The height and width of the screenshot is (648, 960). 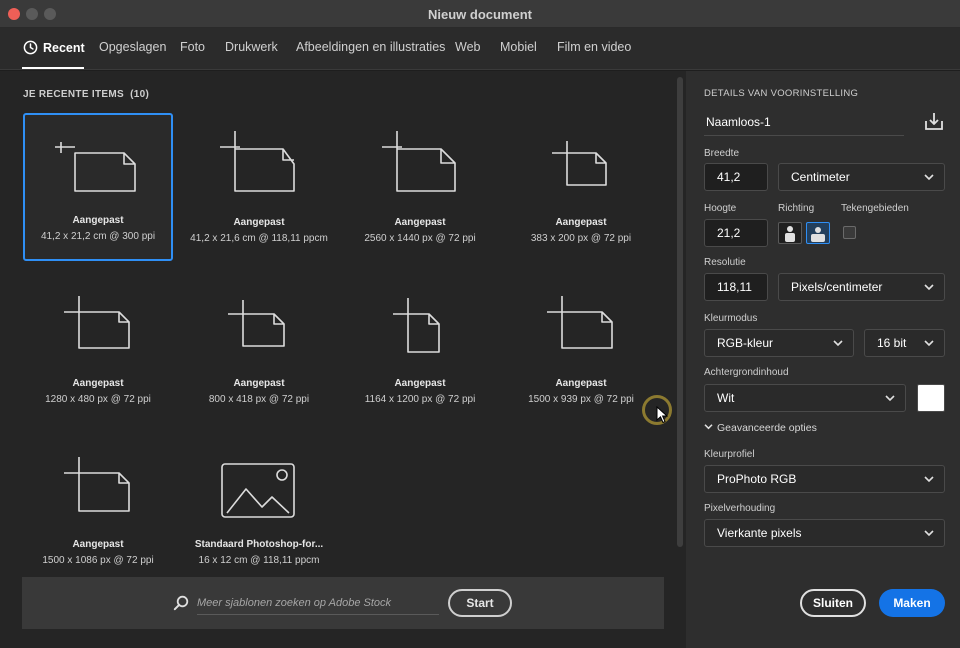 I want to click on tab-saved: Opgeslagen, so click(x=132, y=47).